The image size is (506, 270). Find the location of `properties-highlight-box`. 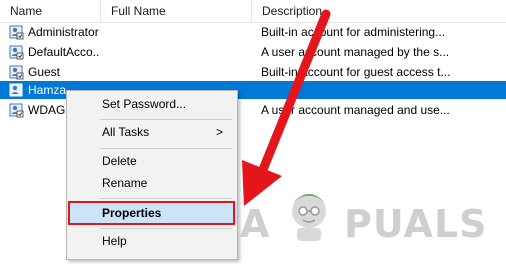

properties-highlight-box is located at coordinates (151, 213).